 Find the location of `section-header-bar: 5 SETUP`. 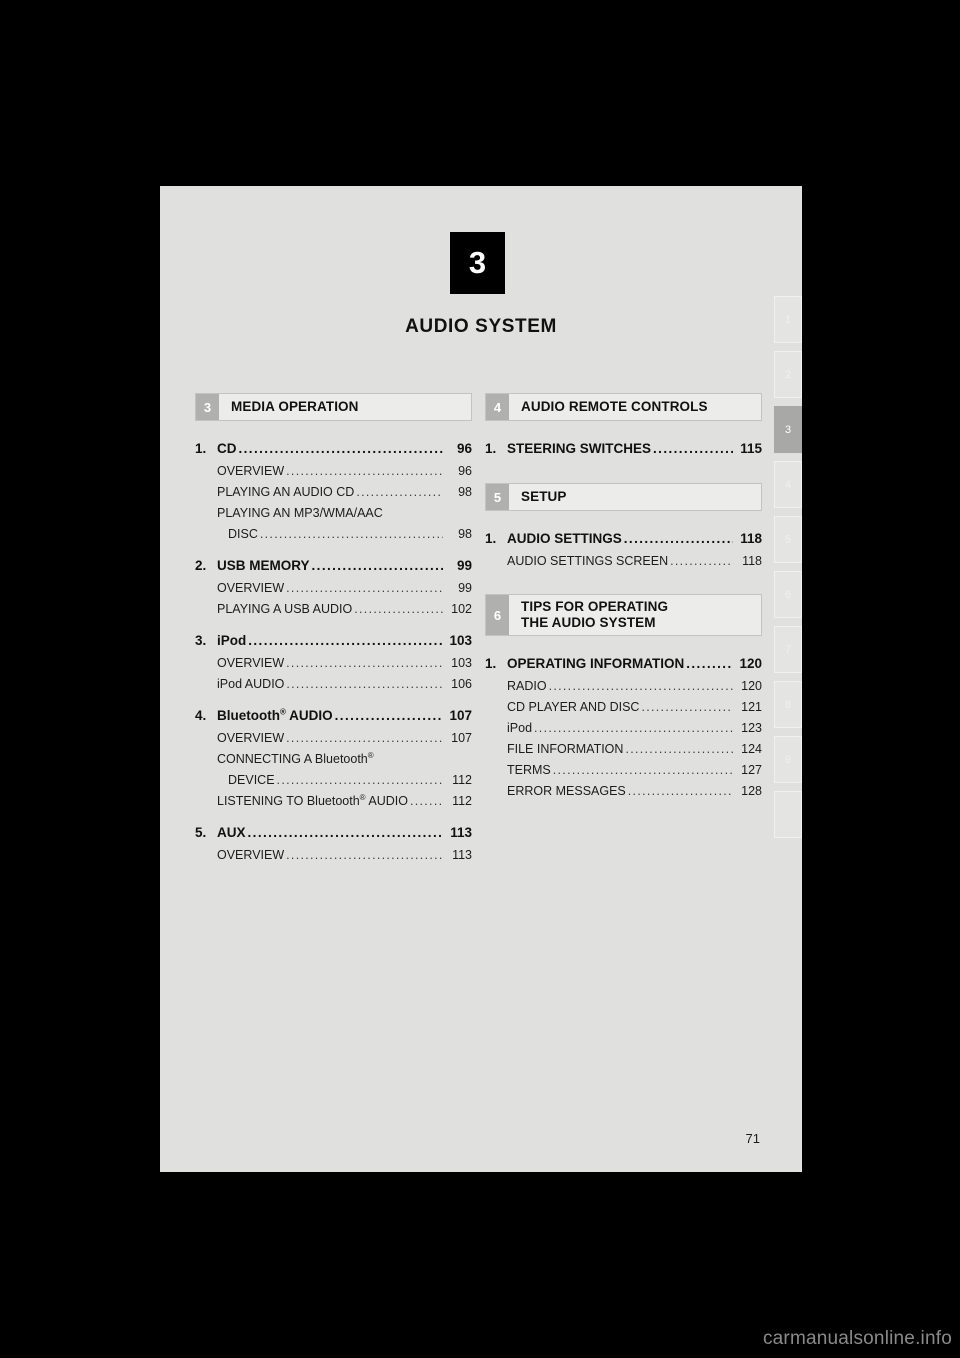

section-header-bar: 5 SETUP is located at coordinates (623, 497).